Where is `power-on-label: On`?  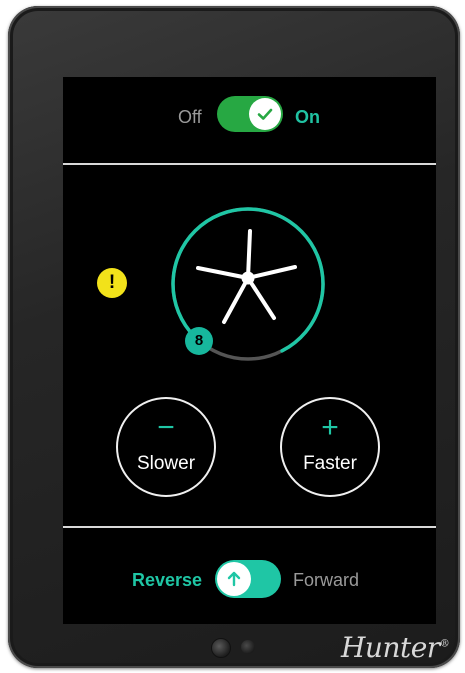
power-on-label: On is located at coordinates (307, 117).